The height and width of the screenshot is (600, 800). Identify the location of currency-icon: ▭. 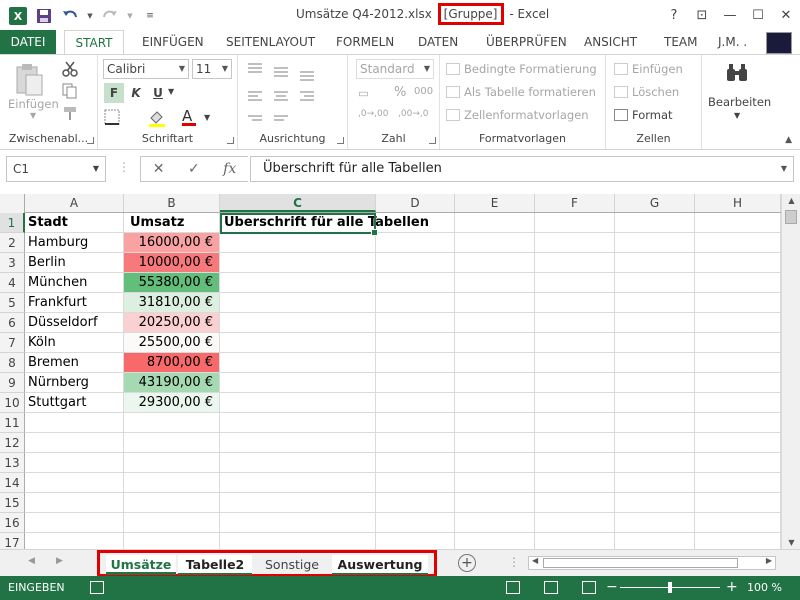
(363, 93).